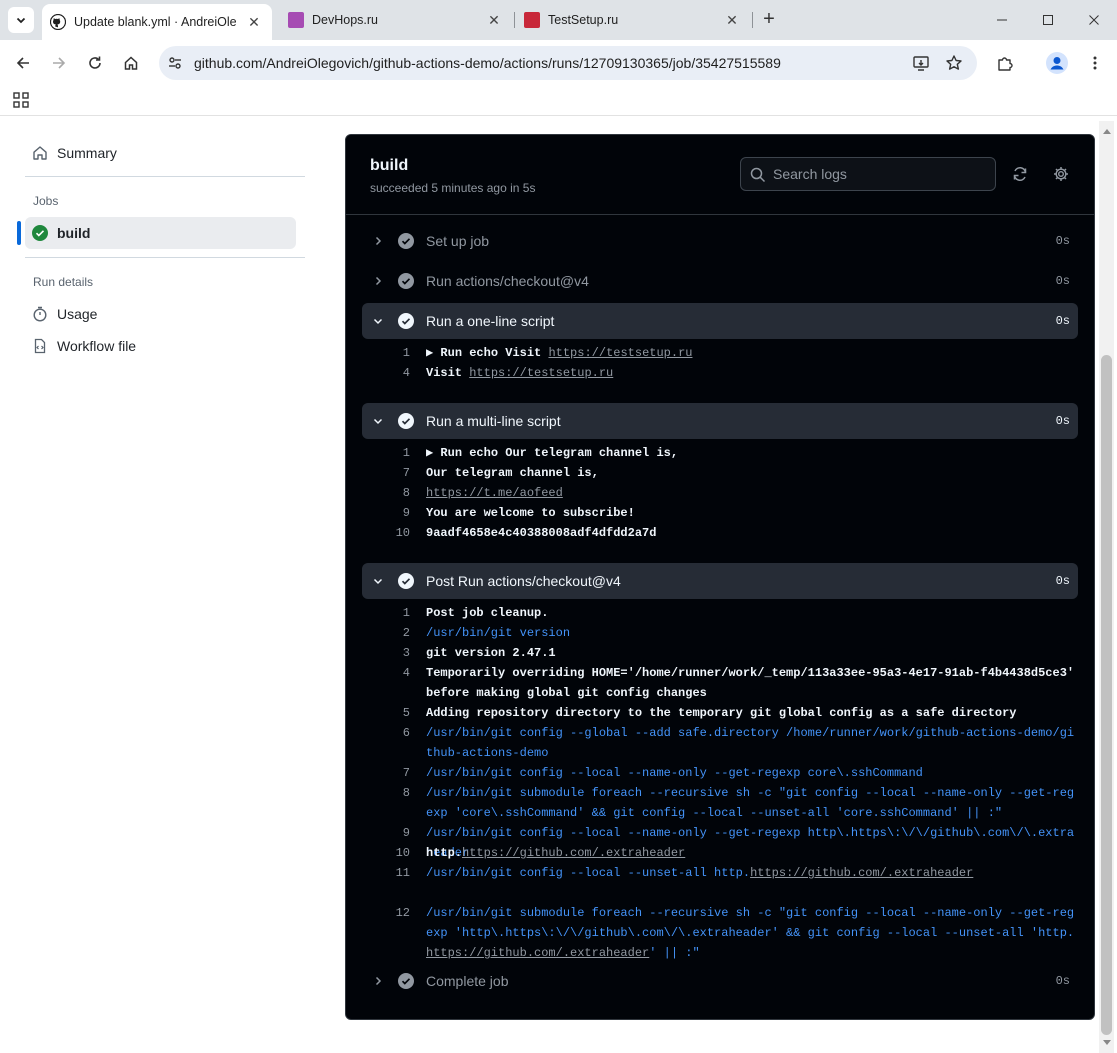  What do you see at coordinates (58, 22) in the screenshot?
I see `github-favicon-icon` at bounding box center [58, 22].